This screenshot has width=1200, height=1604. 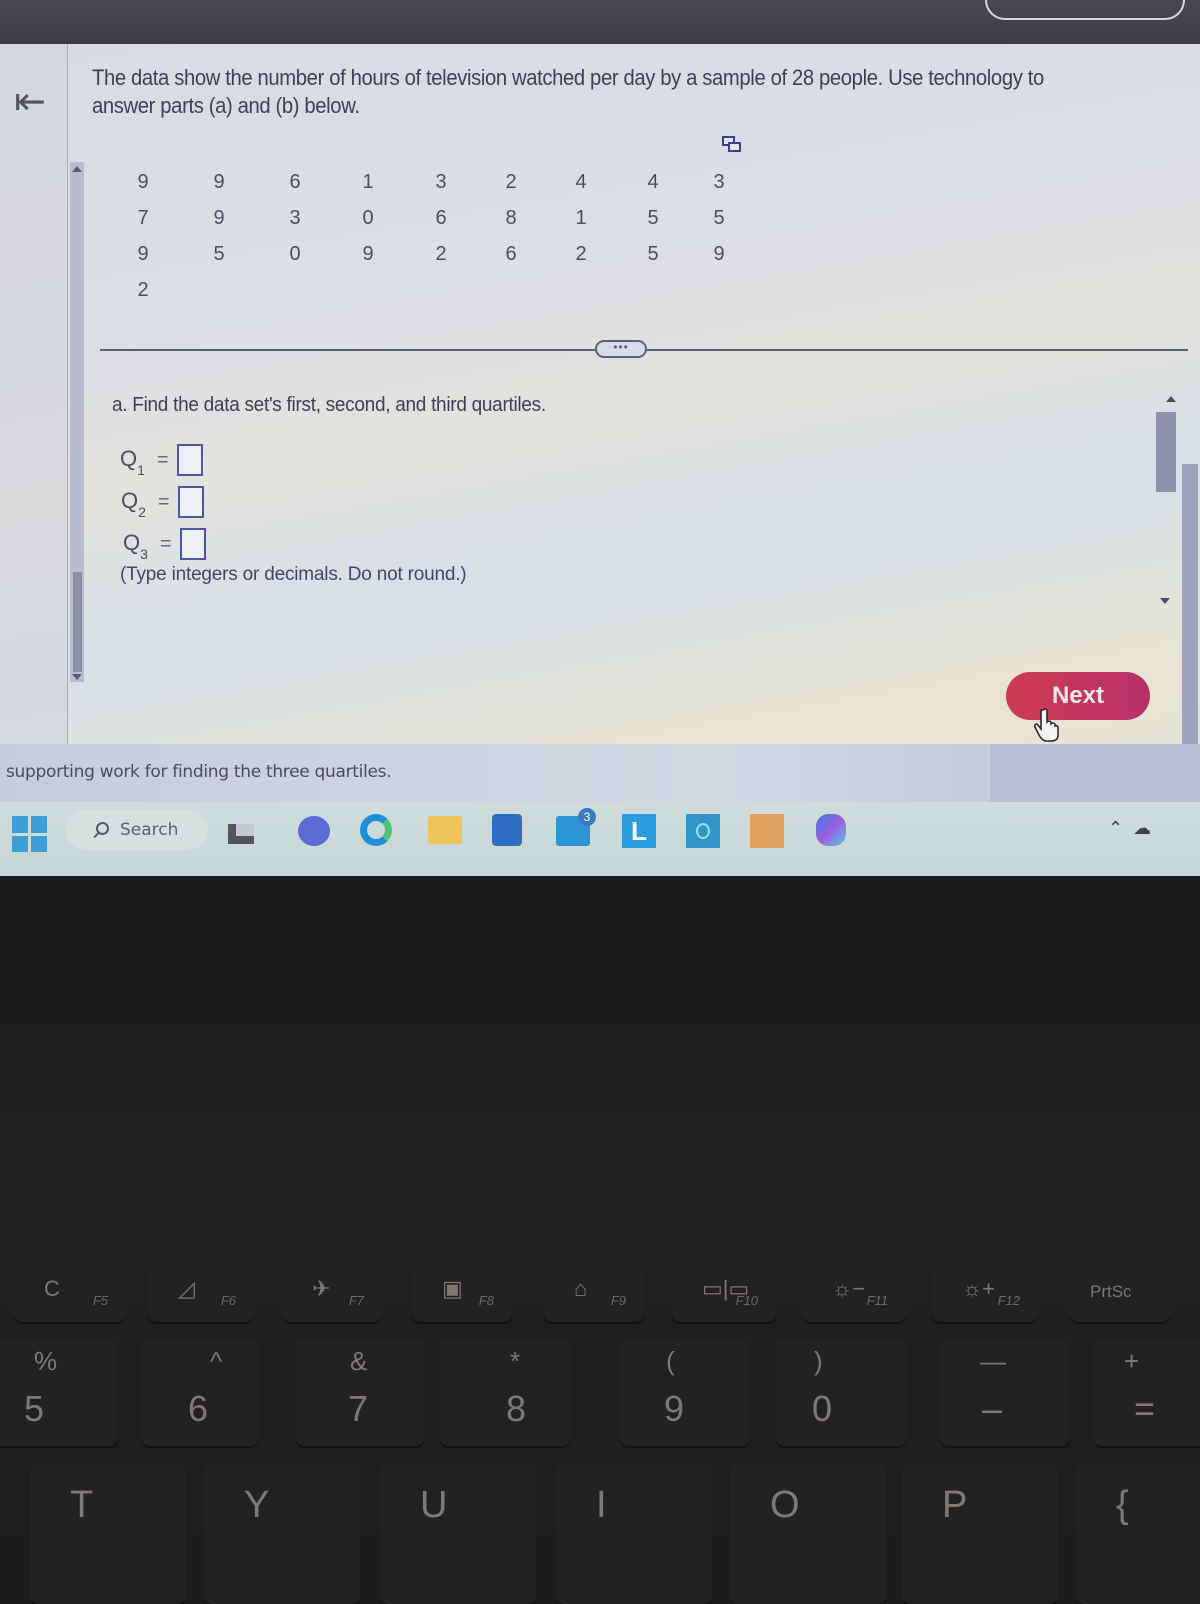 What do you see at coordinates (108, 1534) in the screenshot?
I see `key-t: T` at bounding box center [108, 1534].